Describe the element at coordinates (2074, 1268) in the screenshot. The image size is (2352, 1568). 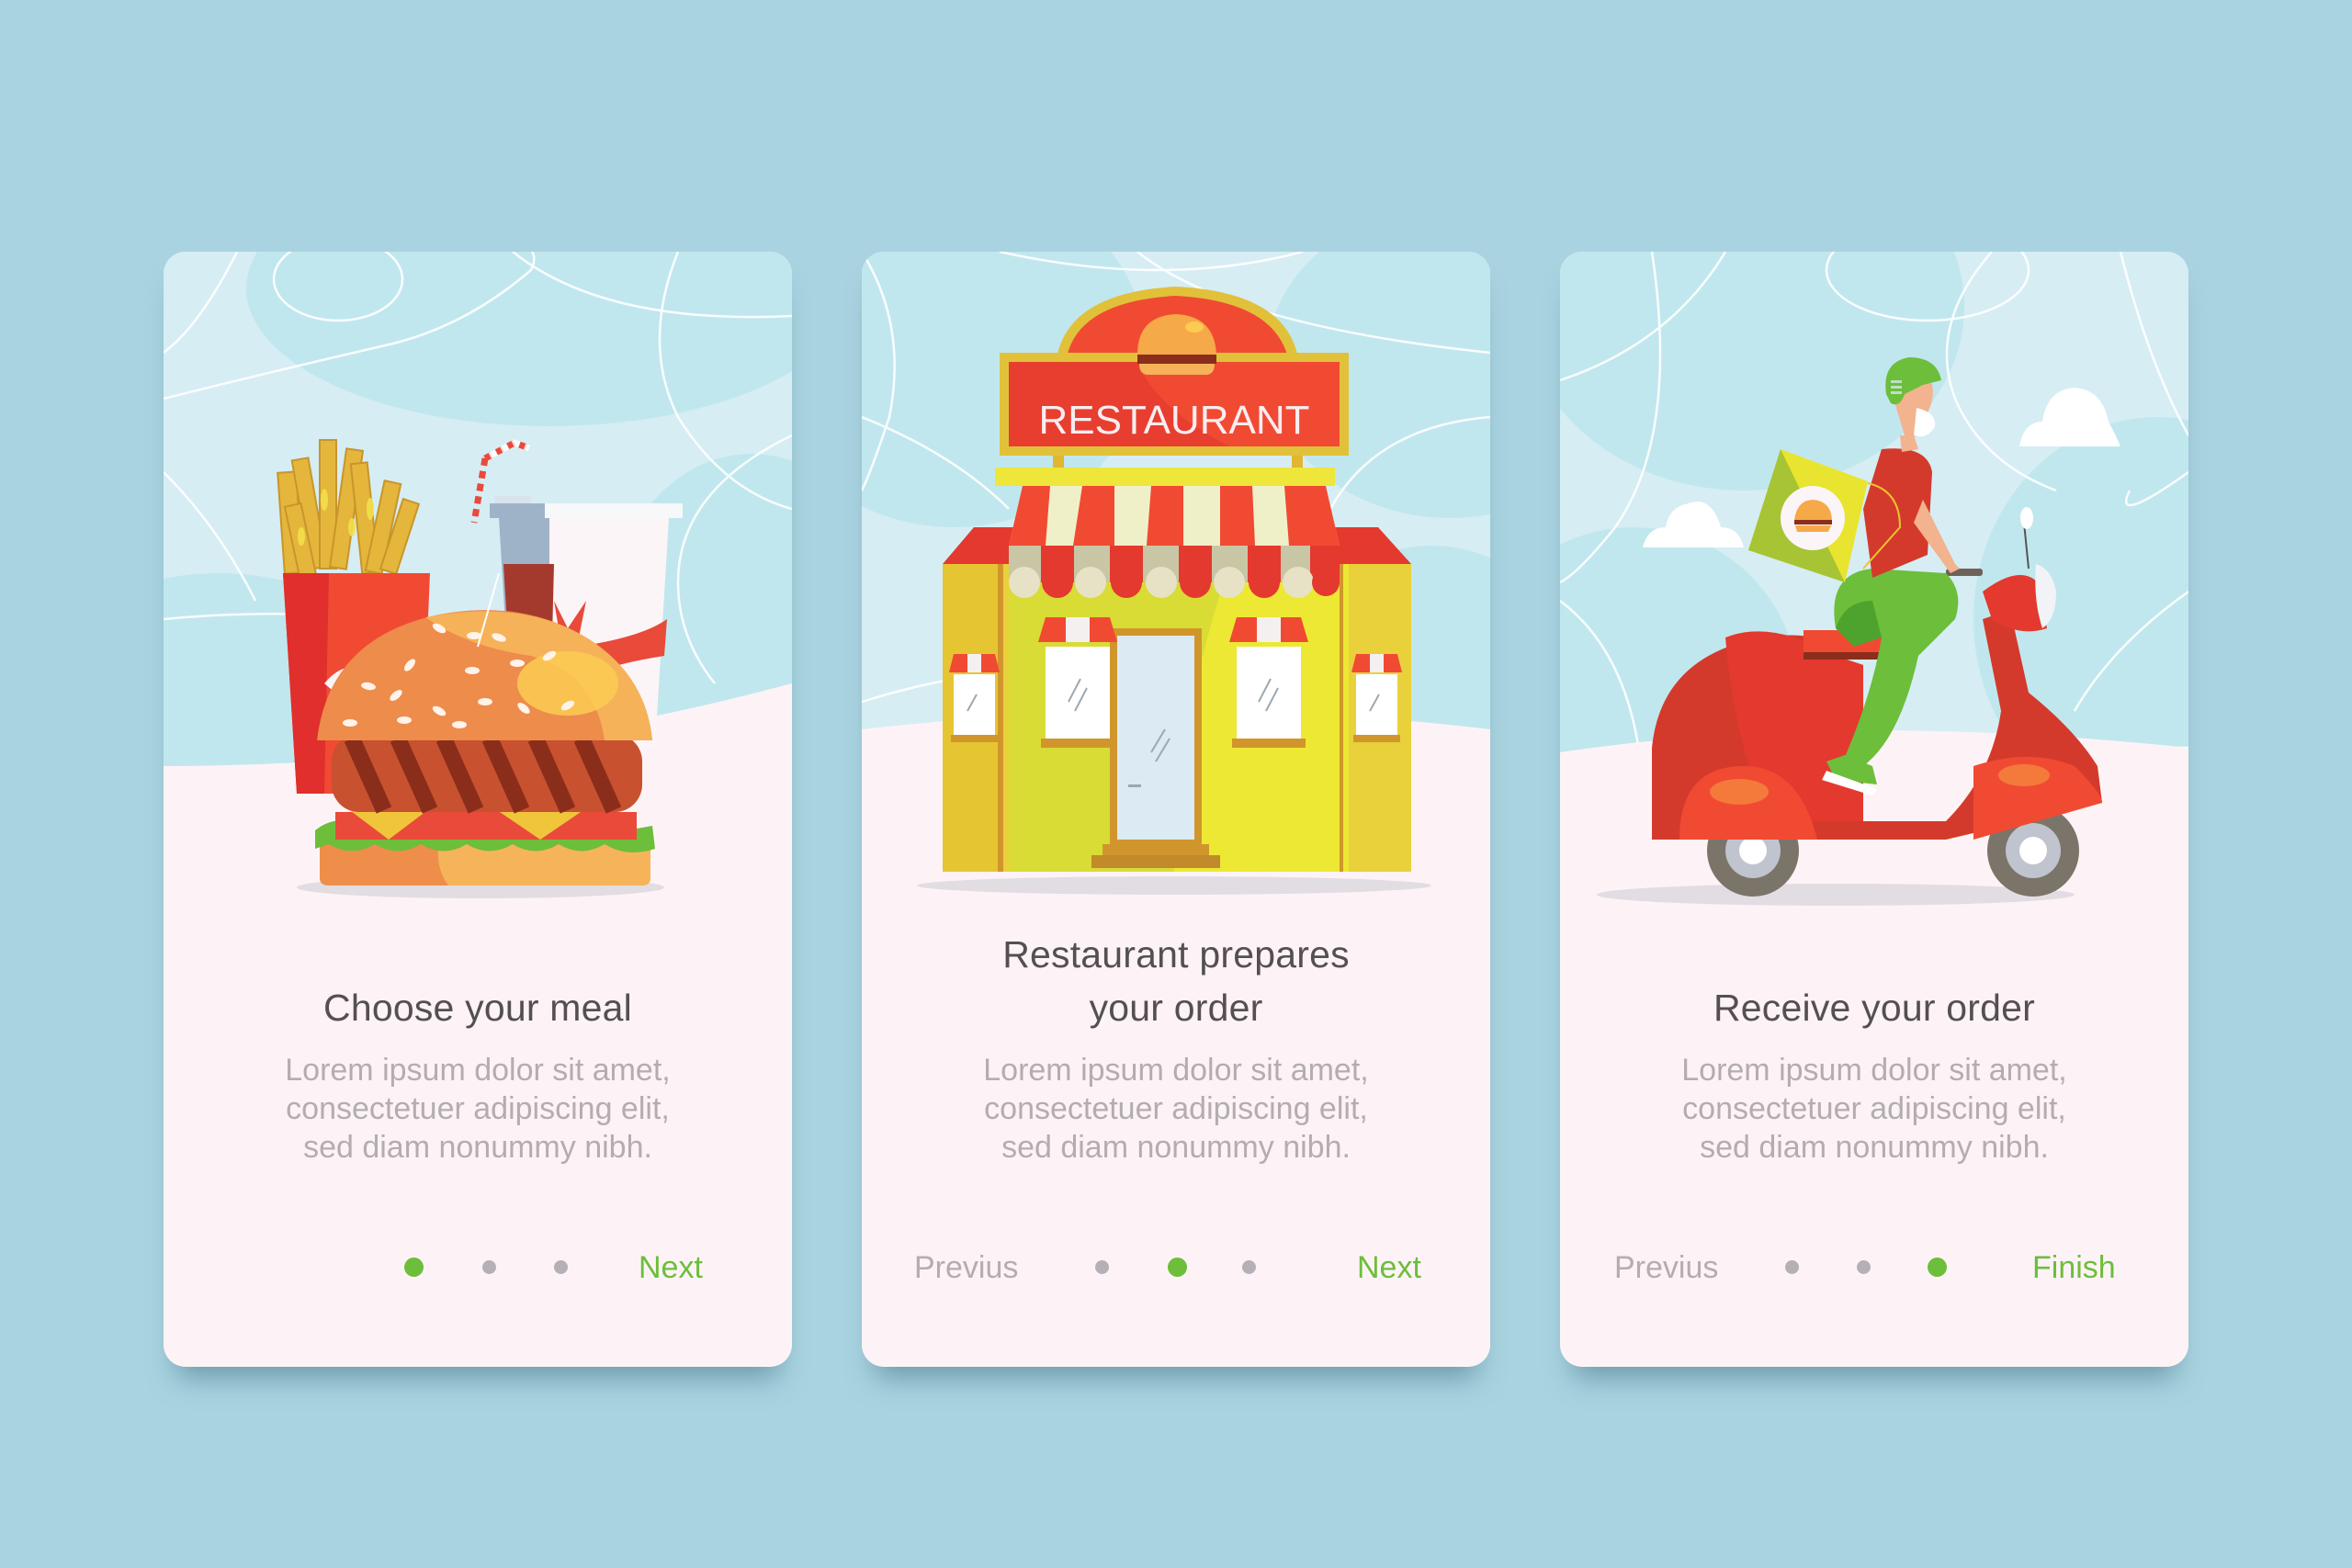
I see `finish-button: Finish` at that location.